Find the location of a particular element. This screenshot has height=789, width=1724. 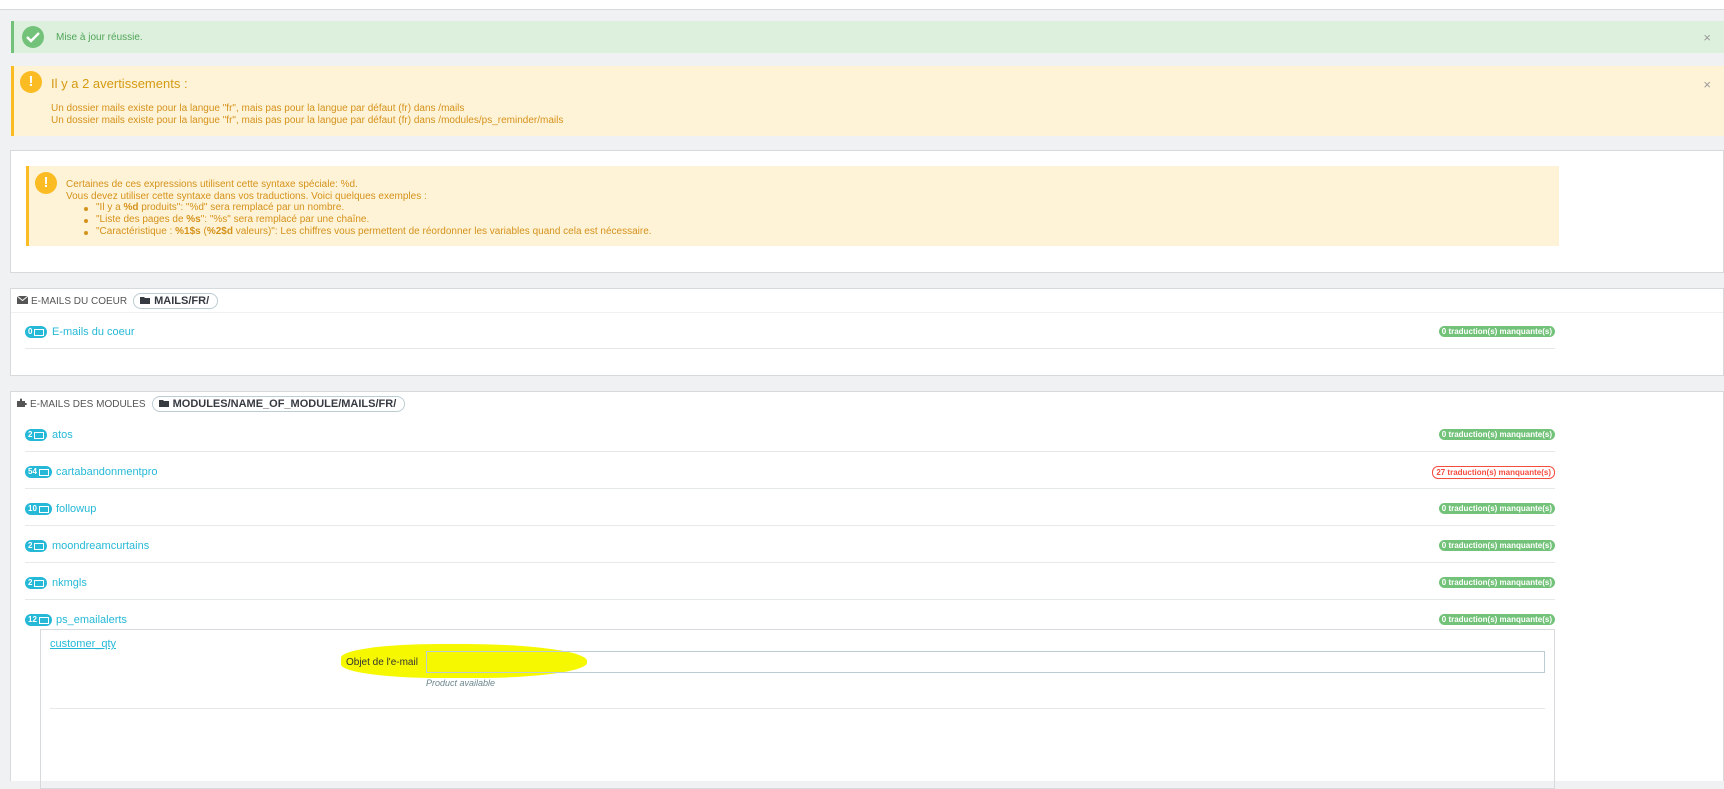

template-count-badge: 12 is located at coordinates (38, 620).